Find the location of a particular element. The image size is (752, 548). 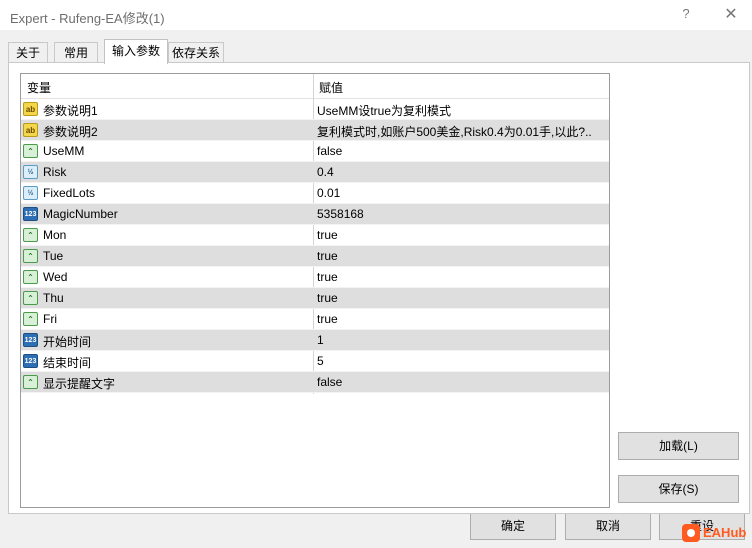

parameter-name: MagicNumber is located at coordinates (80, 214).